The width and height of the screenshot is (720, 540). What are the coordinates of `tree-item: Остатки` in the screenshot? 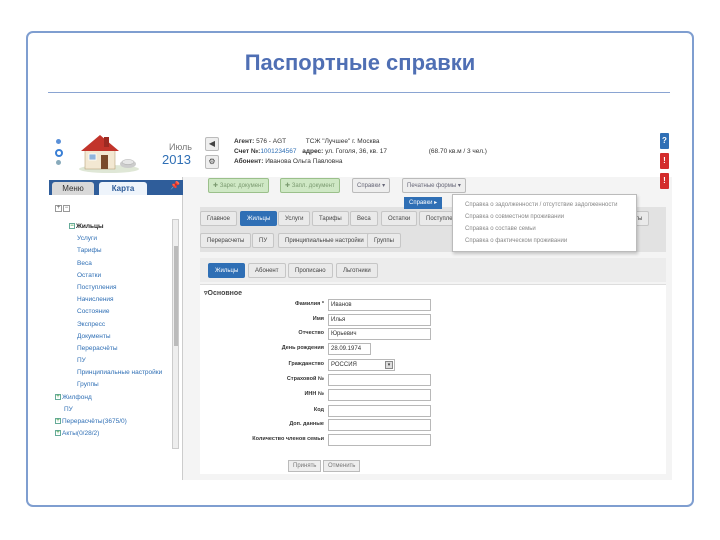 It's located at (112, 276).